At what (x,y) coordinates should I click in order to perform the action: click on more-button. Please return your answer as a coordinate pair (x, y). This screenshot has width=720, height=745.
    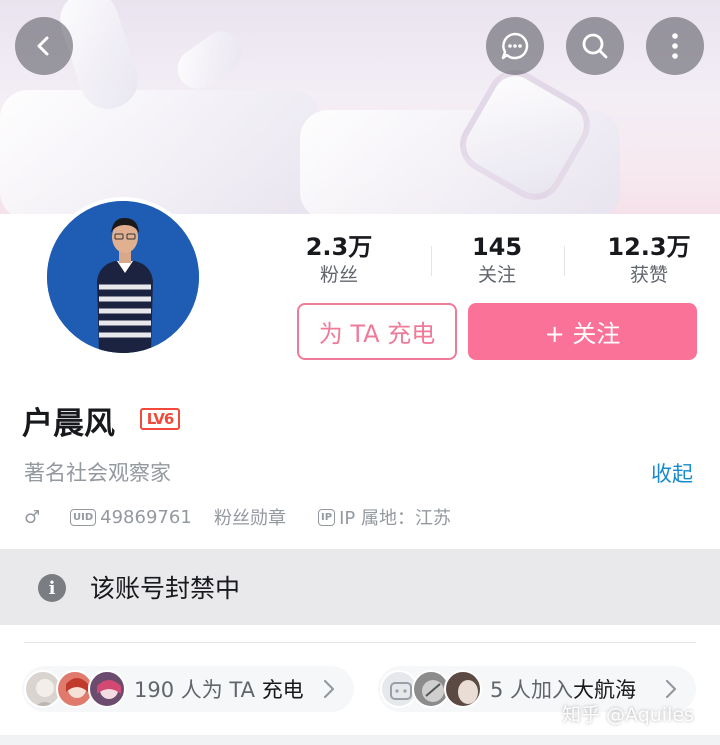
    Looking at the image, I should click on (675, 46).